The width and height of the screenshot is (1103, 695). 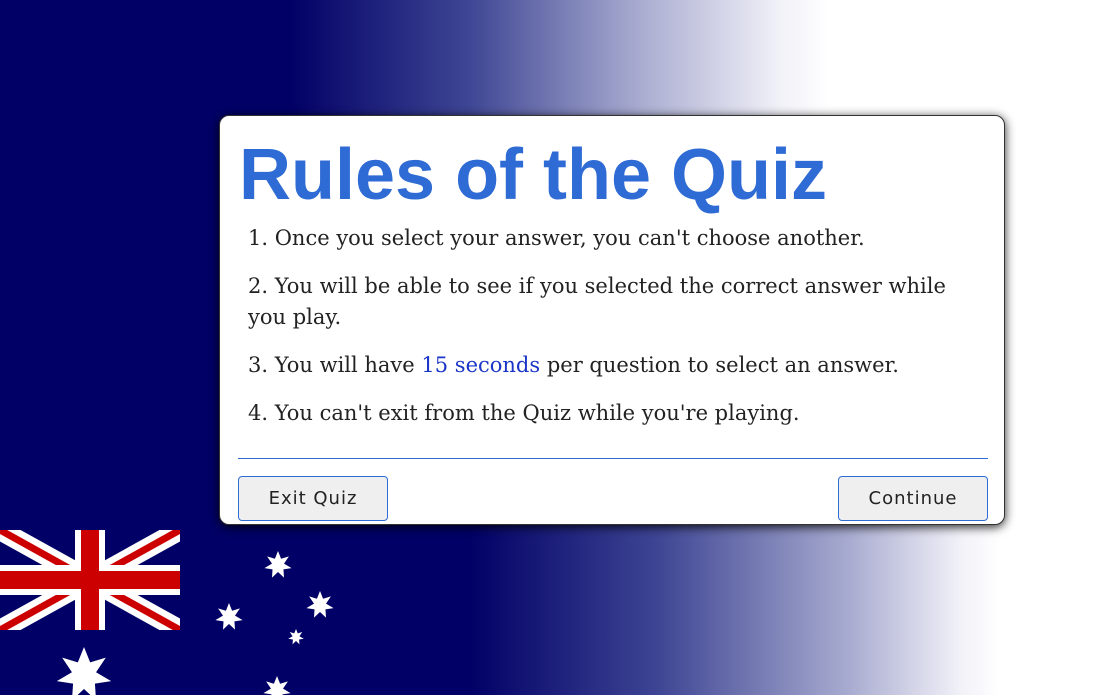 I want to click on southern-cross-stars, so click(x=195, y=623).